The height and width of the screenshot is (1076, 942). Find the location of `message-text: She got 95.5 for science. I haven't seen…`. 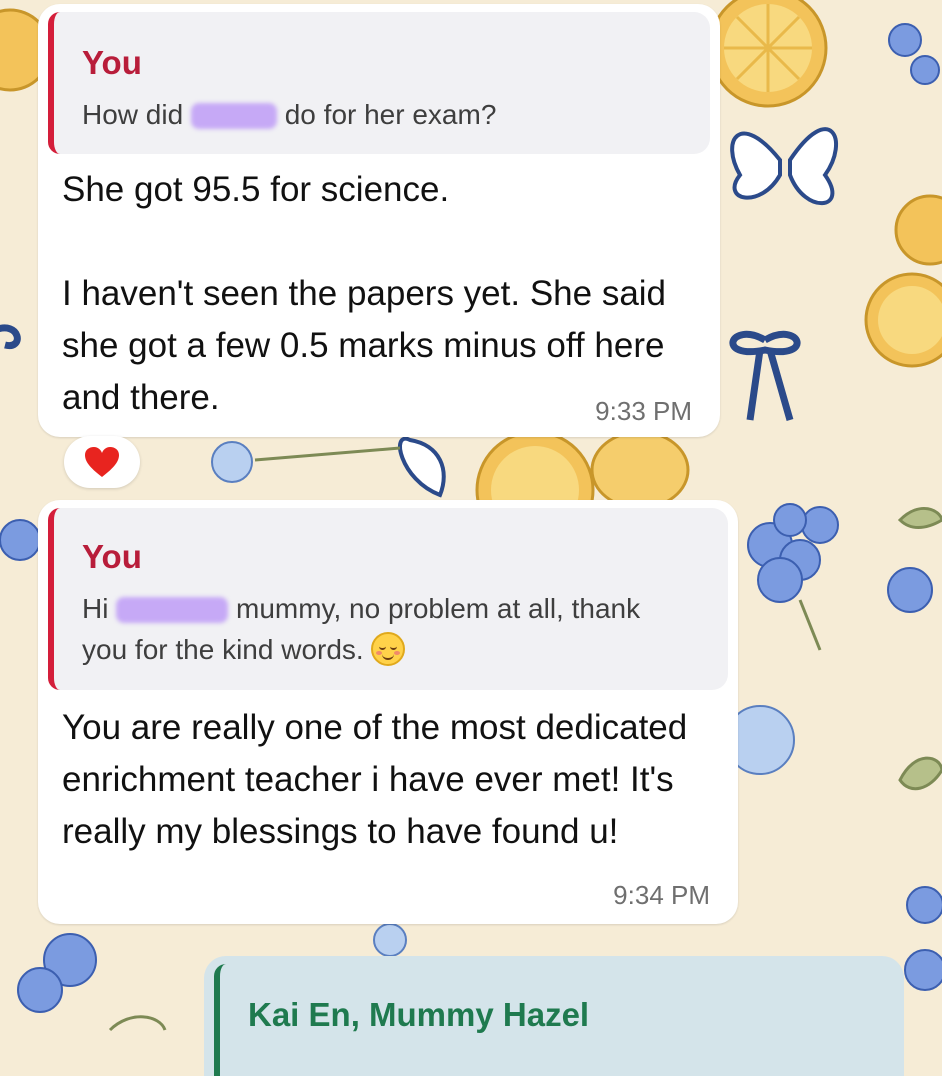

message-text: She got 95.5 for science. I haven't seen… is located at coordinates (364, 293).